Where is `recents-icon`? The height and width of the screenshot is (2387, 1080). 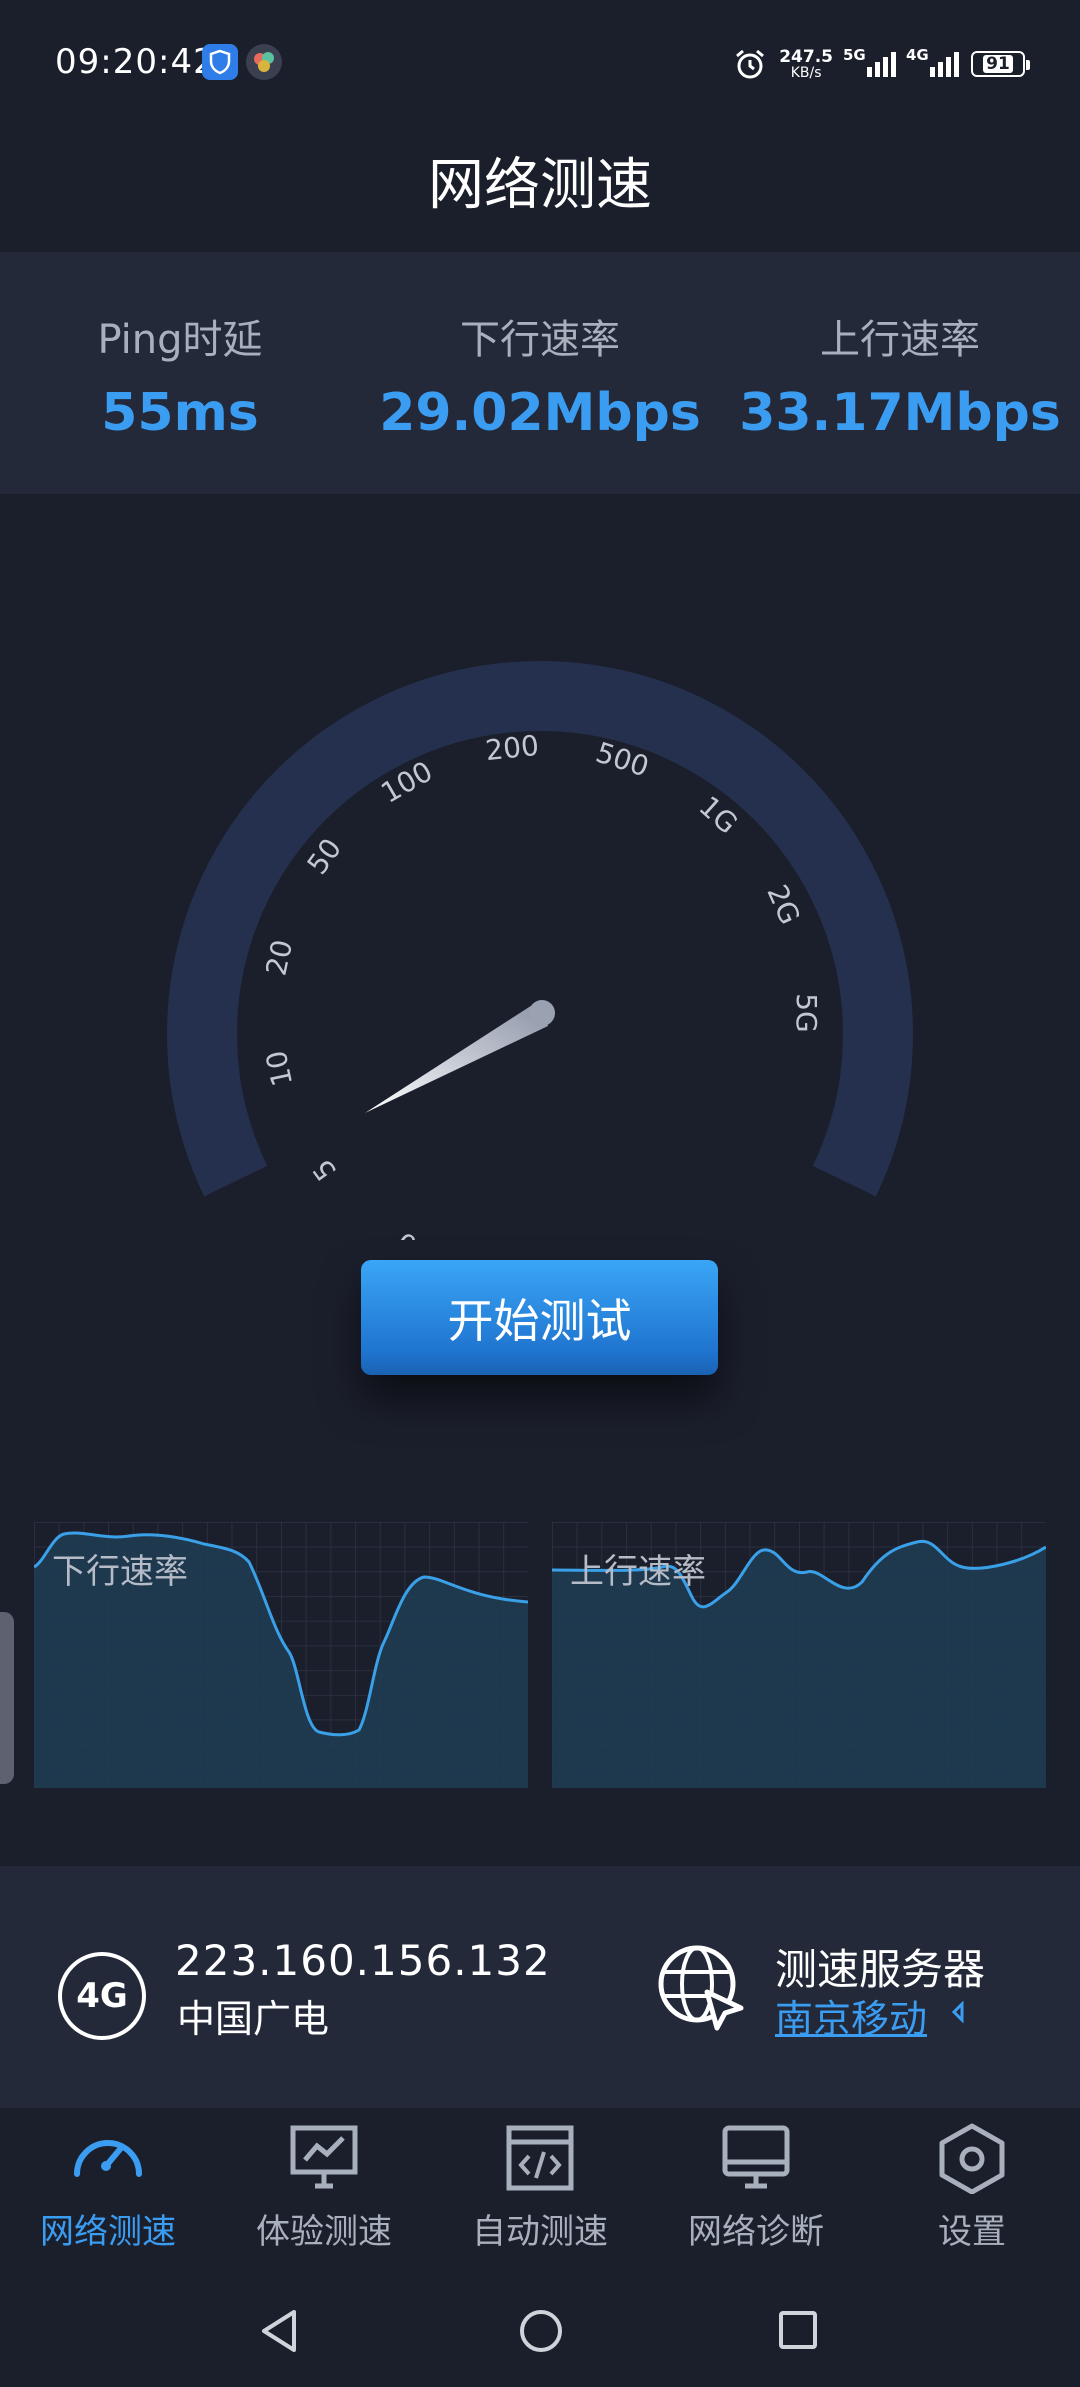 recents-icon is located at coordinates (798, 2330).